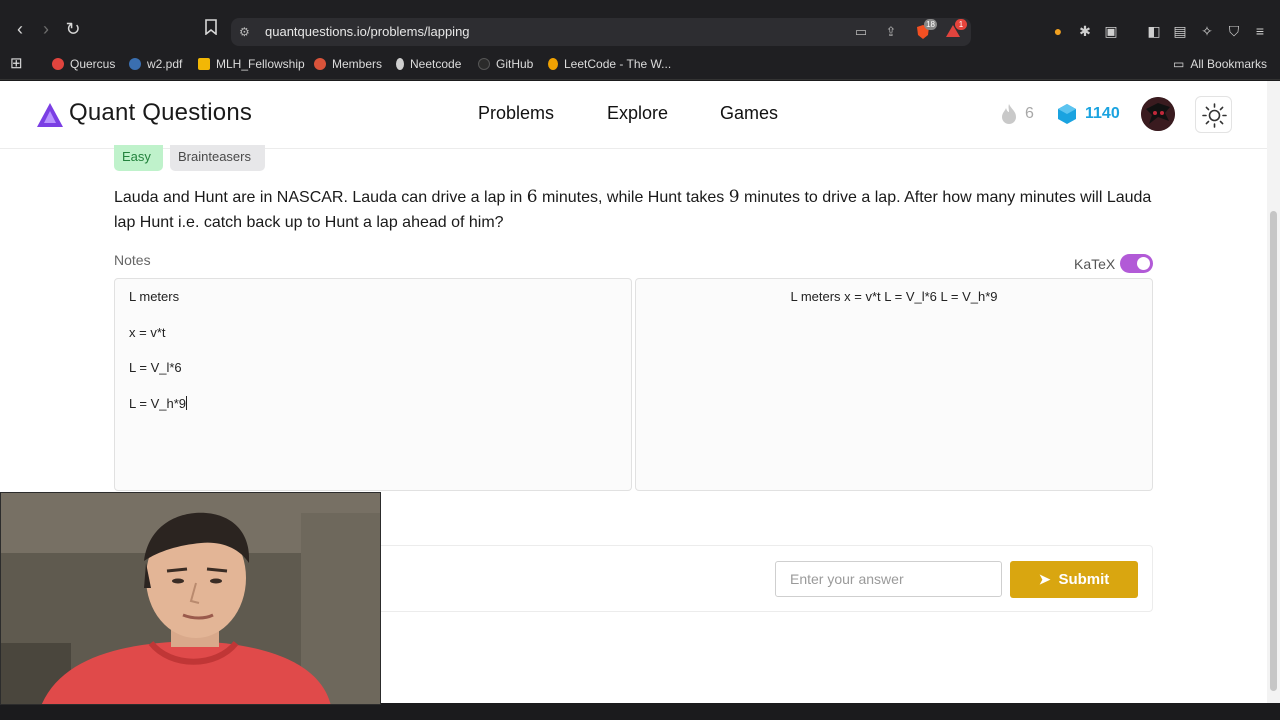  Describe the element at coordinates (633, 197) in the screenshot. I see `problem-text: minutes, while Hunt takes` at that location.